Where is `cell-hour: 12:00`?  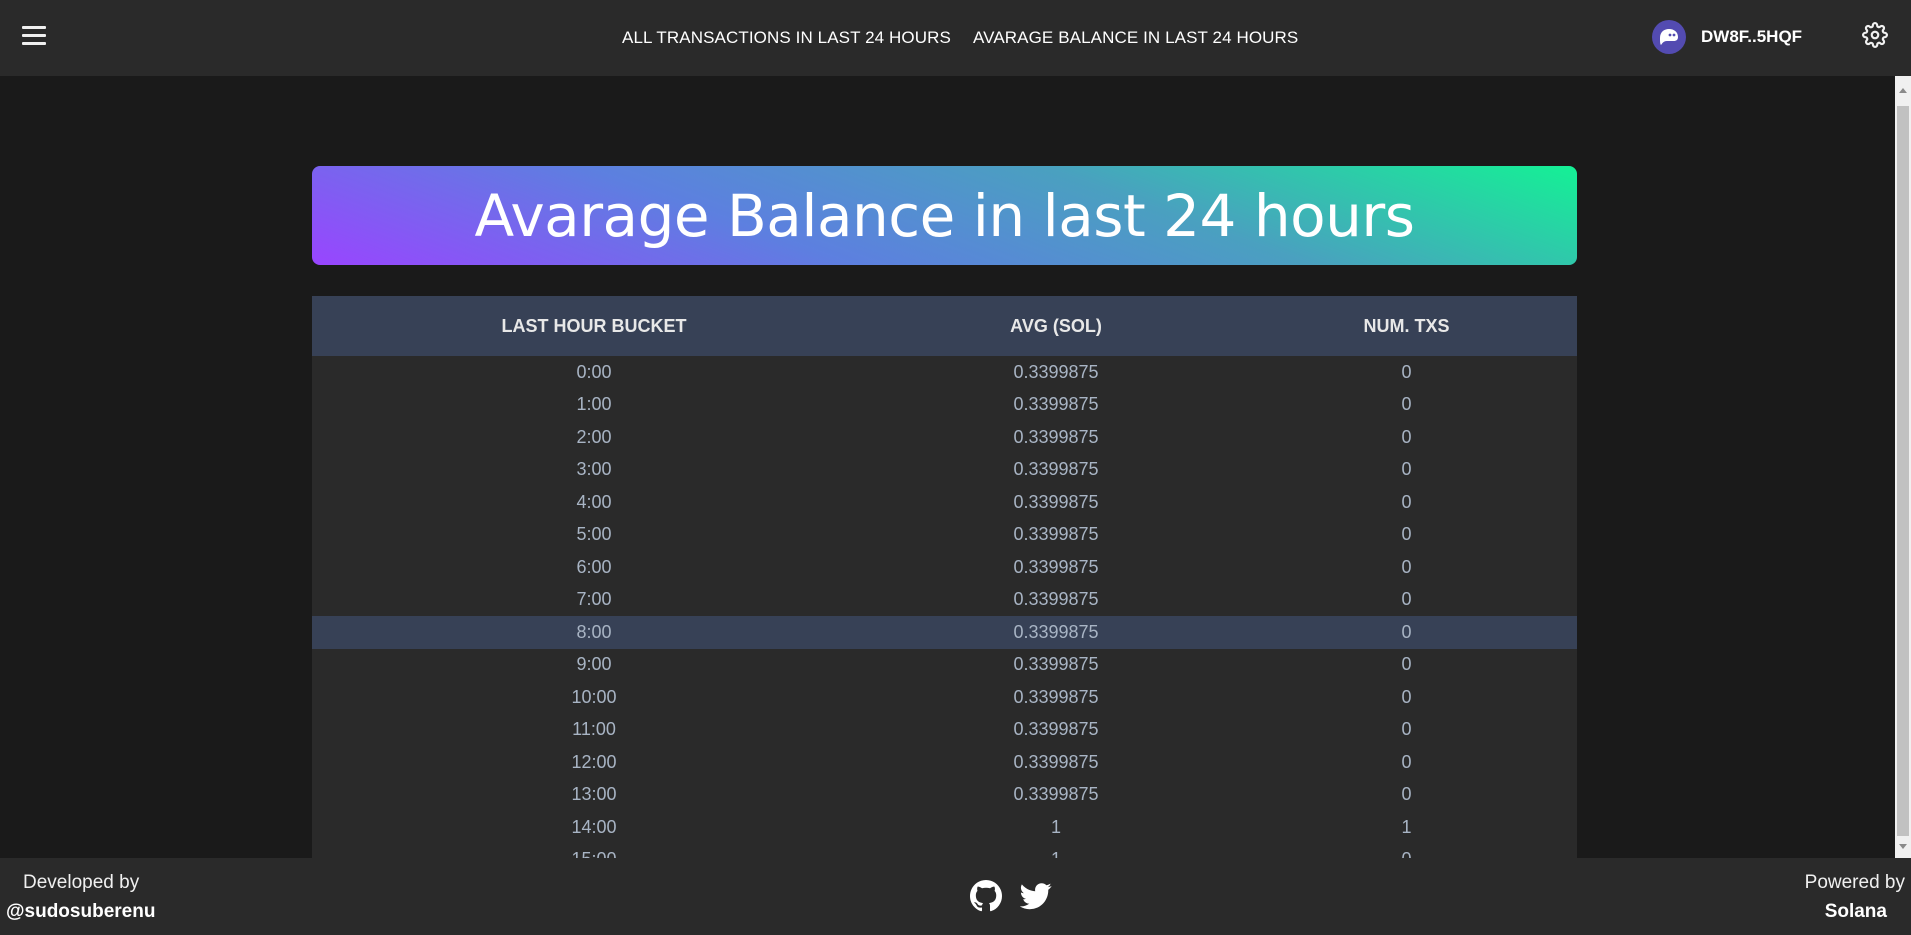 cell-hour: 12:00 is located at coordinates (594, 761).